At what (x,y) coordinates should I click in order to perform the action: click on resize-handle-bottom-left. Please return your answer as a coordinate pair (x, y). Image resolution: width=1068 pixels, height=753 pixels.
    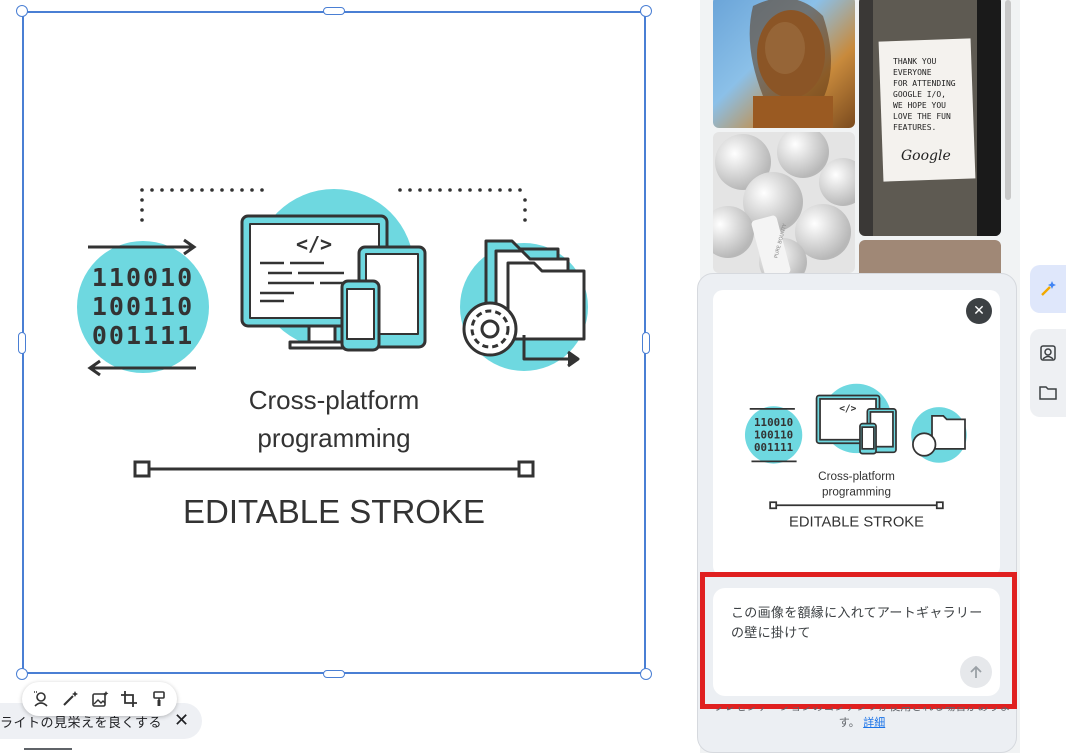
    Looking at the image, I should click on (22, 674).